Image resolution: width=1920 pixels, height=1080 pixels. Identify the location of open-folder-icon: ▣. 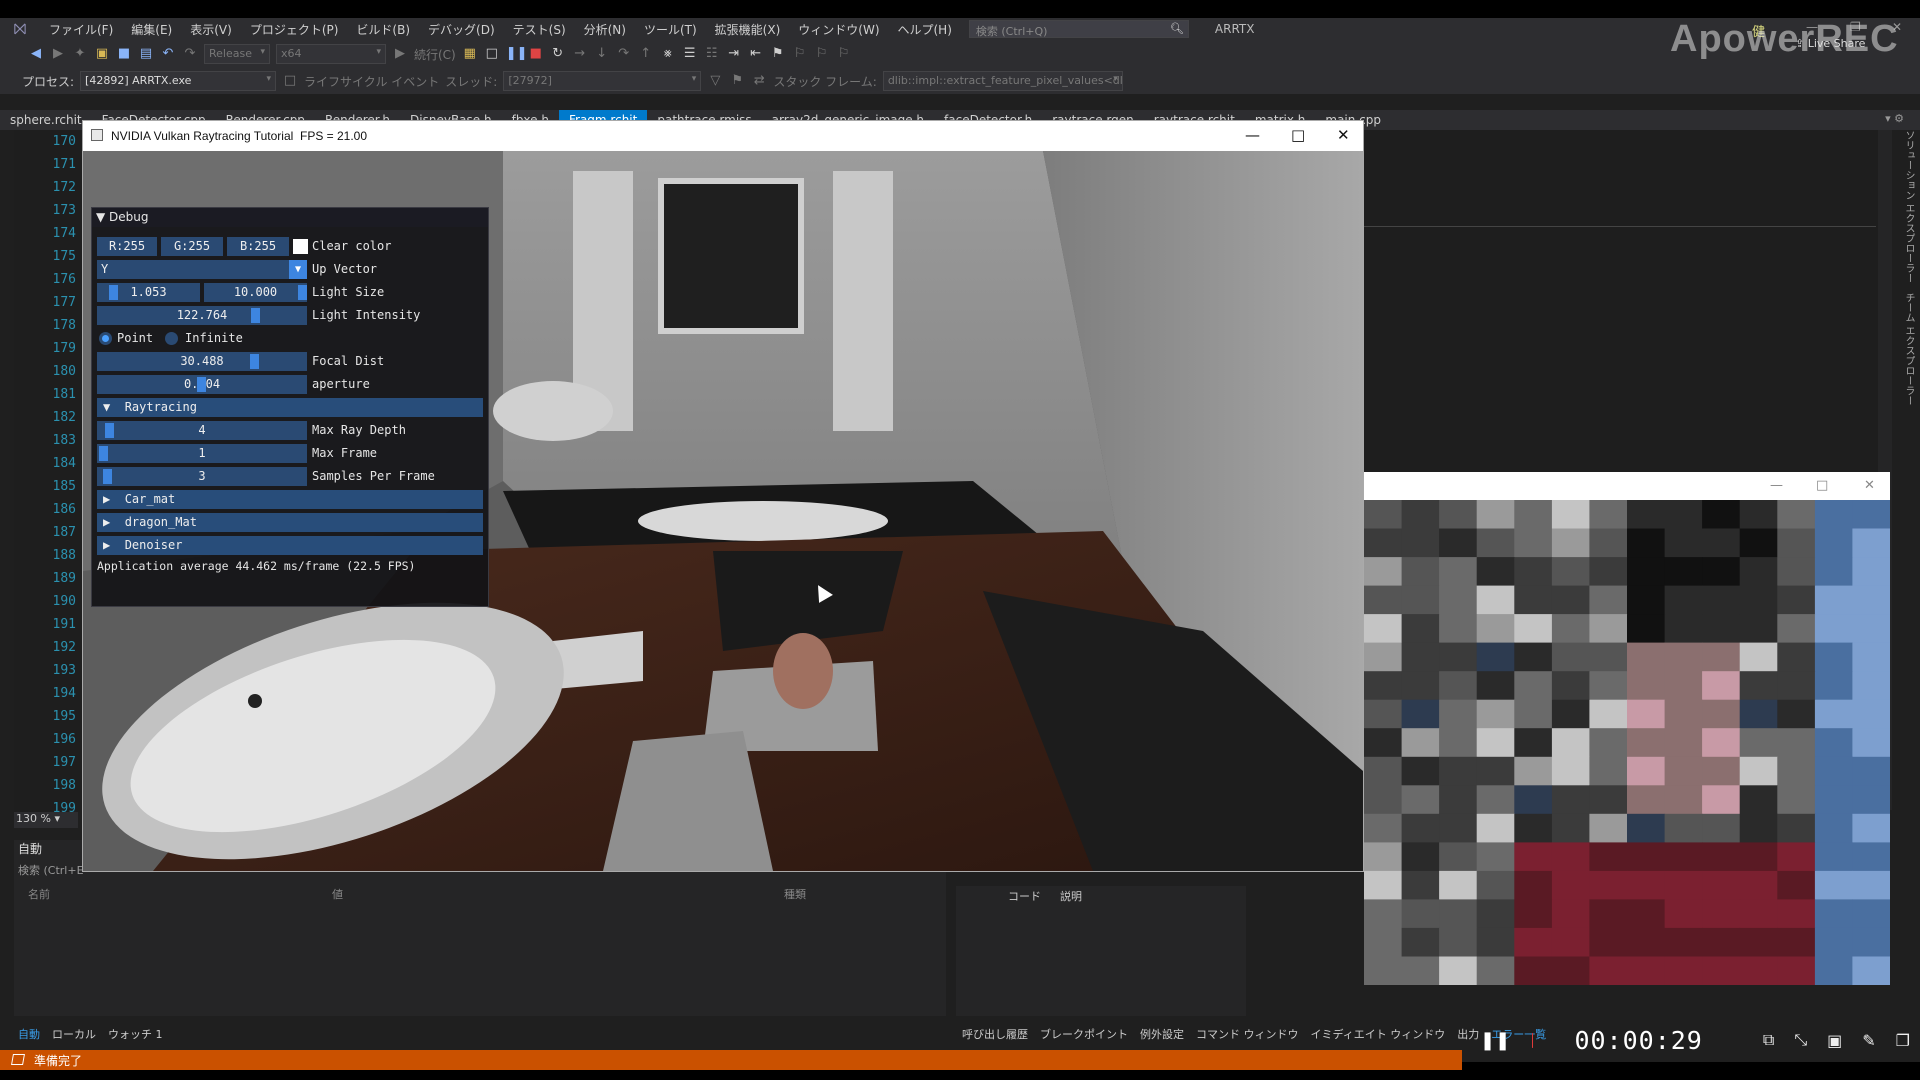
(102, 54).